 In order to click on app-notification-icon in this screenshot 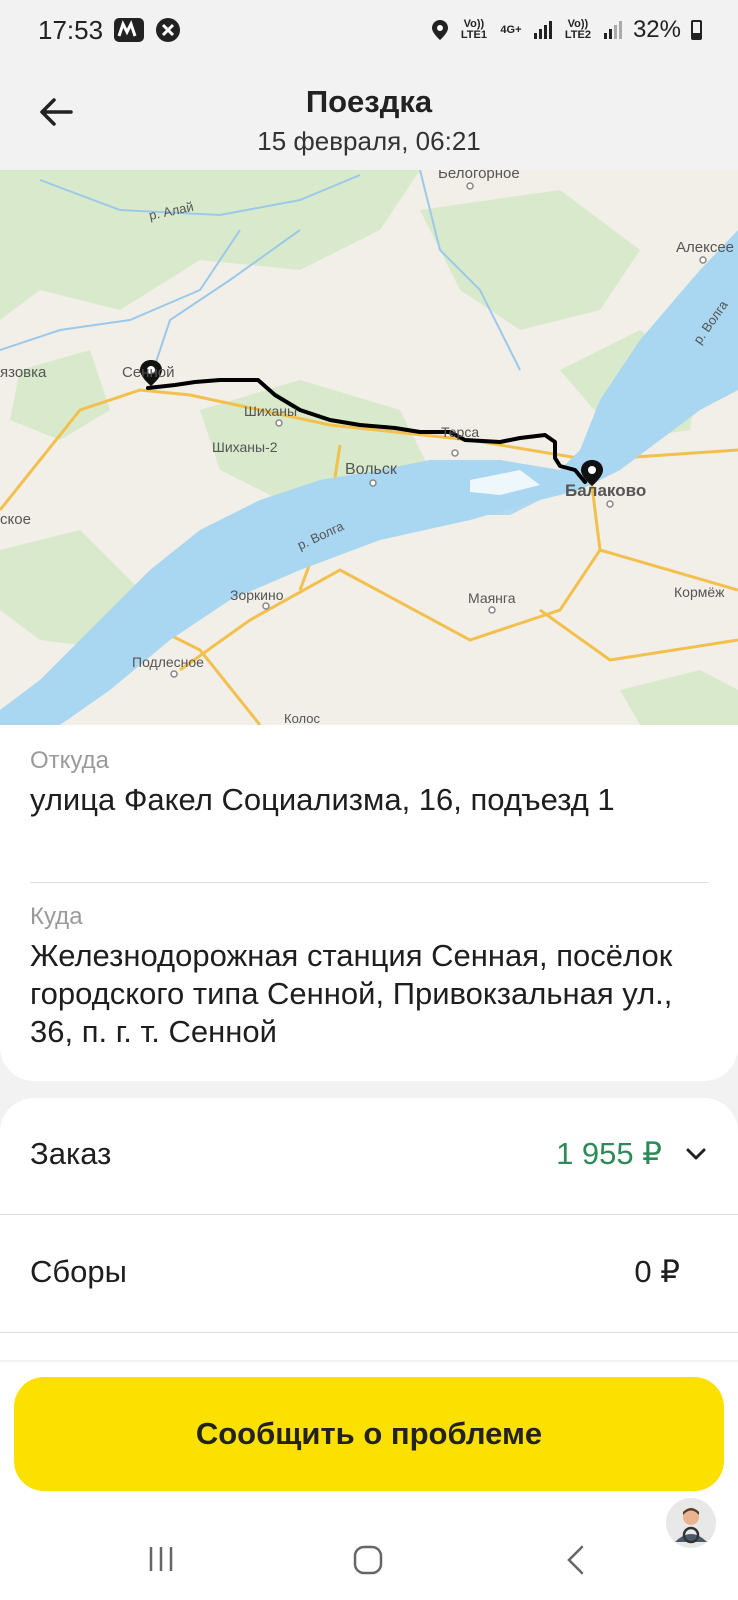, I will do `click(129, 30)`.